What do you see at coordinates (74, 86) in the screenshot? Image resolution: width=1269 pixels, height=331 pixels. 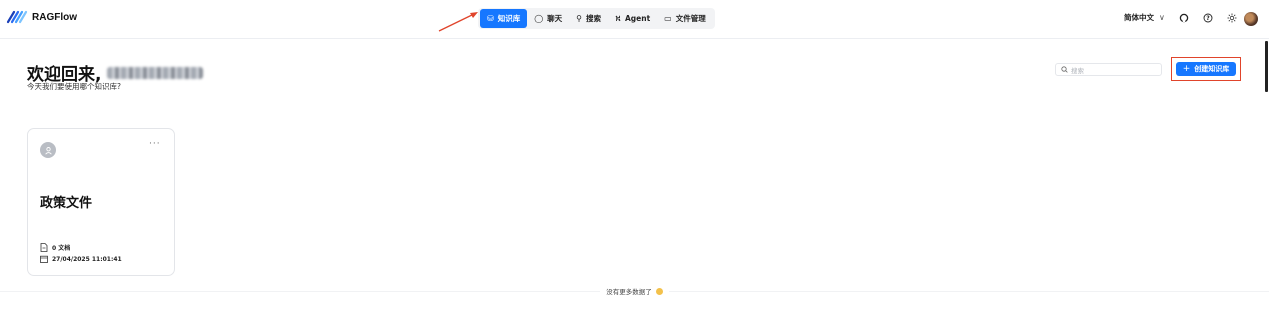 I see `welcome-subtitle: 今天我们要使用哪个知识库?` at bounding box center [74, 86].